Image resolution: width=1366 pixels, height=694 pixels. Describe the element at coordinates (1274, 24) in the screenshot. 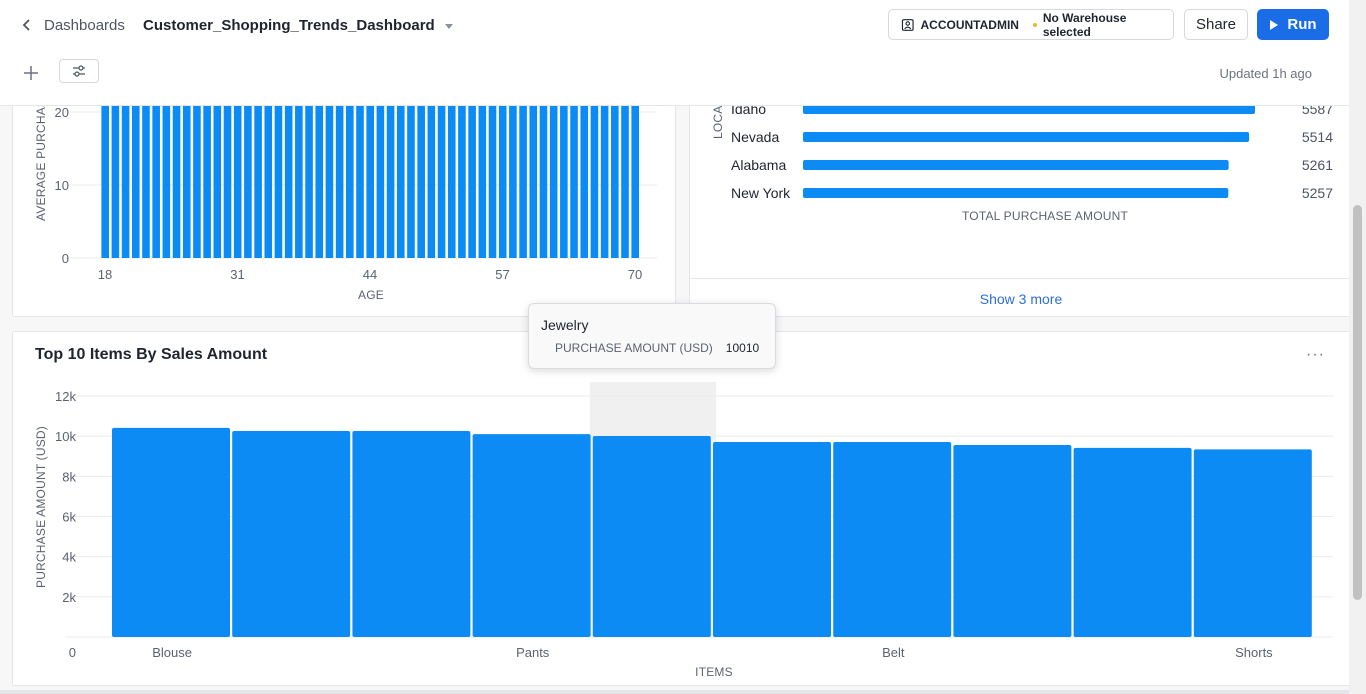

I see `play-icon` at that location.